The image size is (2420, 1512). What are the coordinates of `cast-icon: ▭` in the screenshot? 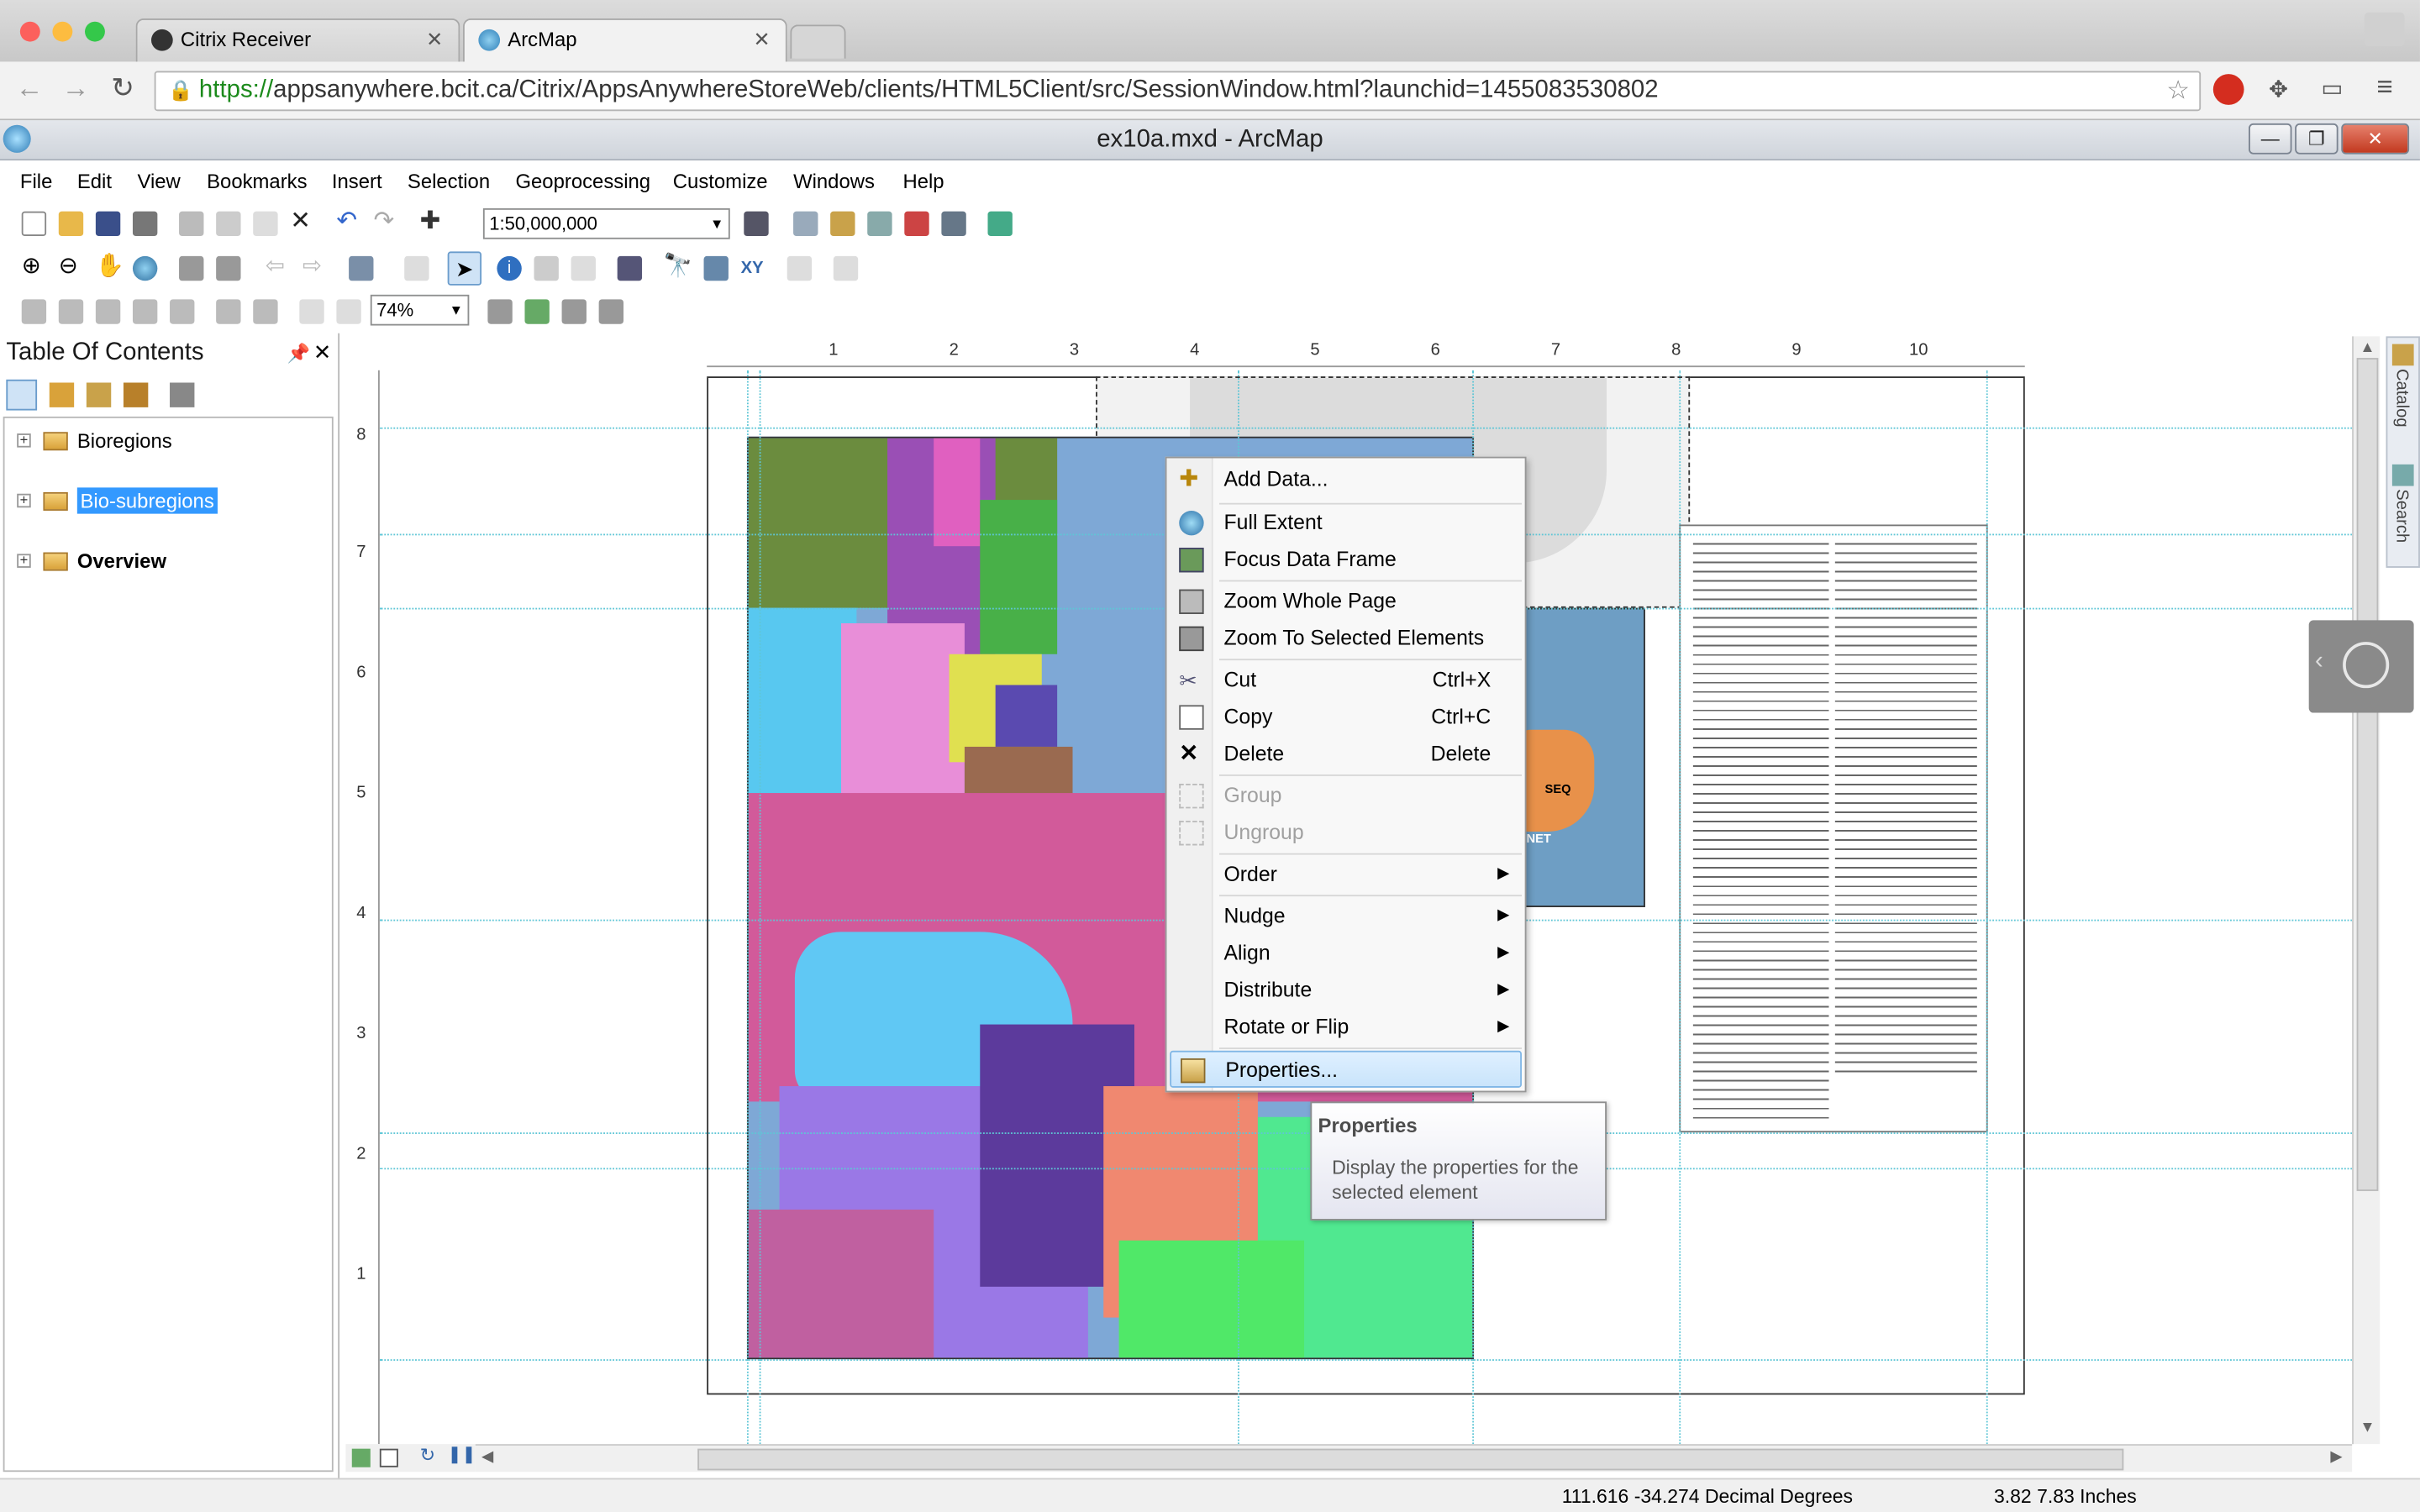 It's located at (2332, 88).